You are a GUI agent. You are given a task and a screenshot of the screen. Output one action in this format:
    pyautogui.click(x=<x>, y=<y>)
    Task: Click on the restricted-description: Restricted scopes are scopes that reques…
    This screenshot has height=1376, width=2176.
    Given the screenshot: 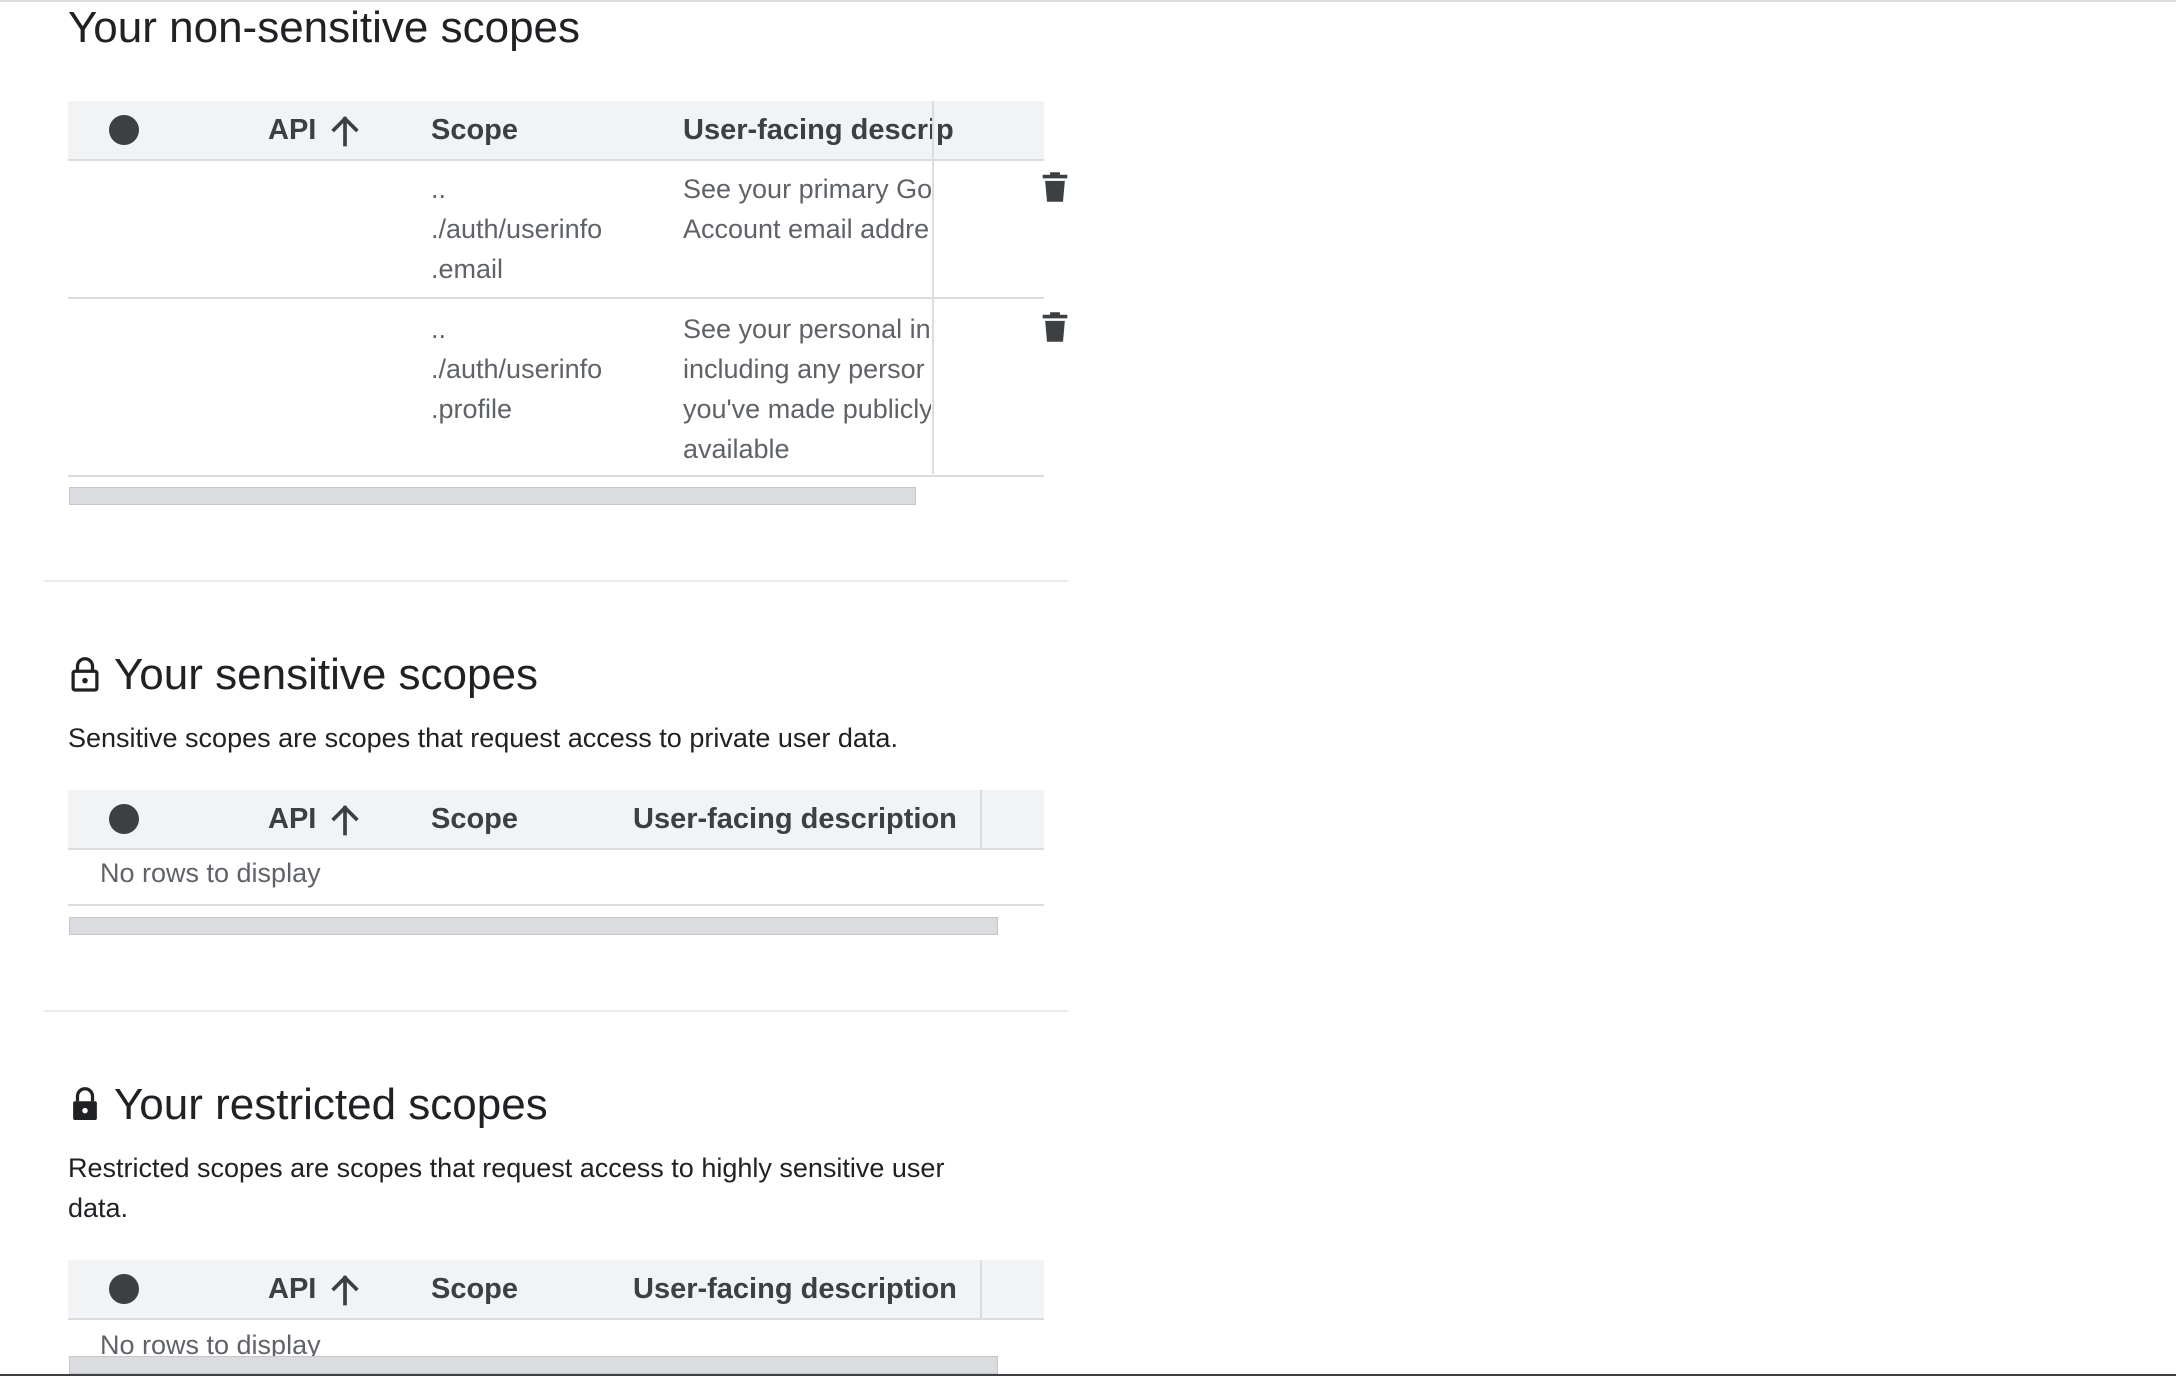 What is the action you would take?
    pyautogui.click(x=506, y=1188)
    